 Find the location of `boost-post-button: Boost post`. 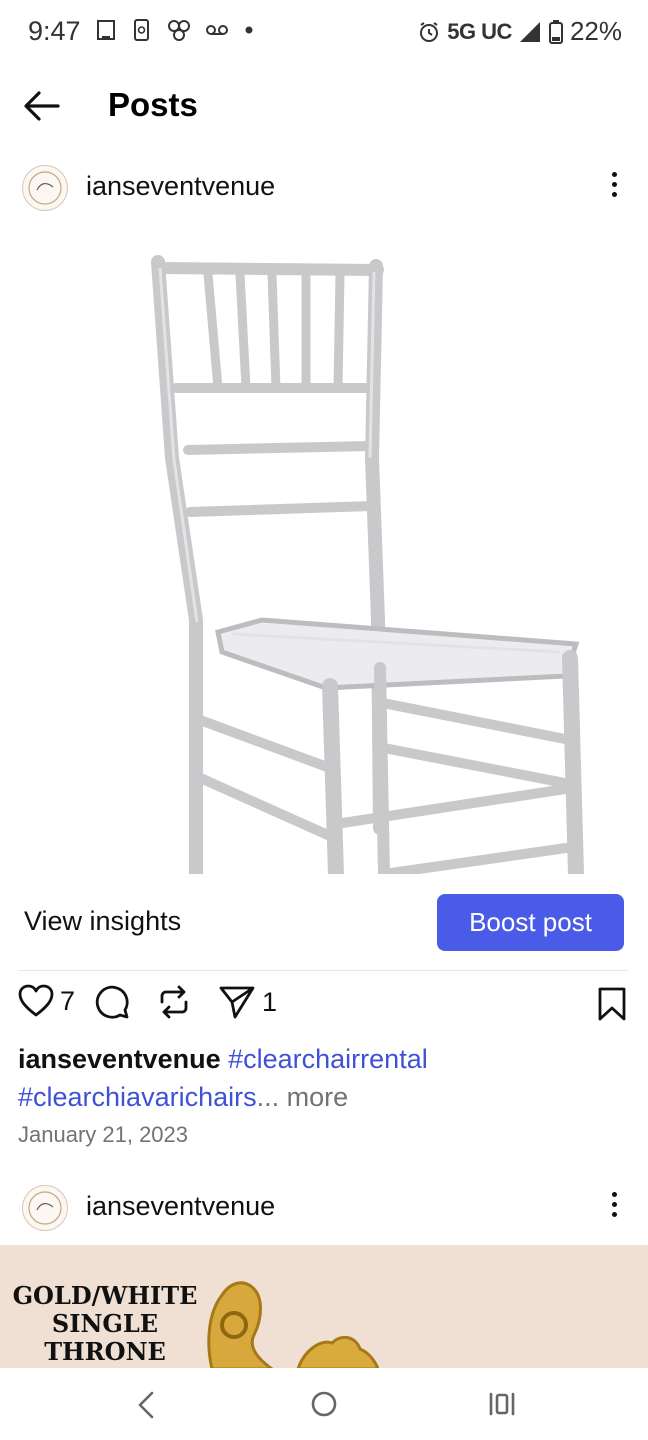

boost-post-button: Boost post is located at coordinates (530, 922).